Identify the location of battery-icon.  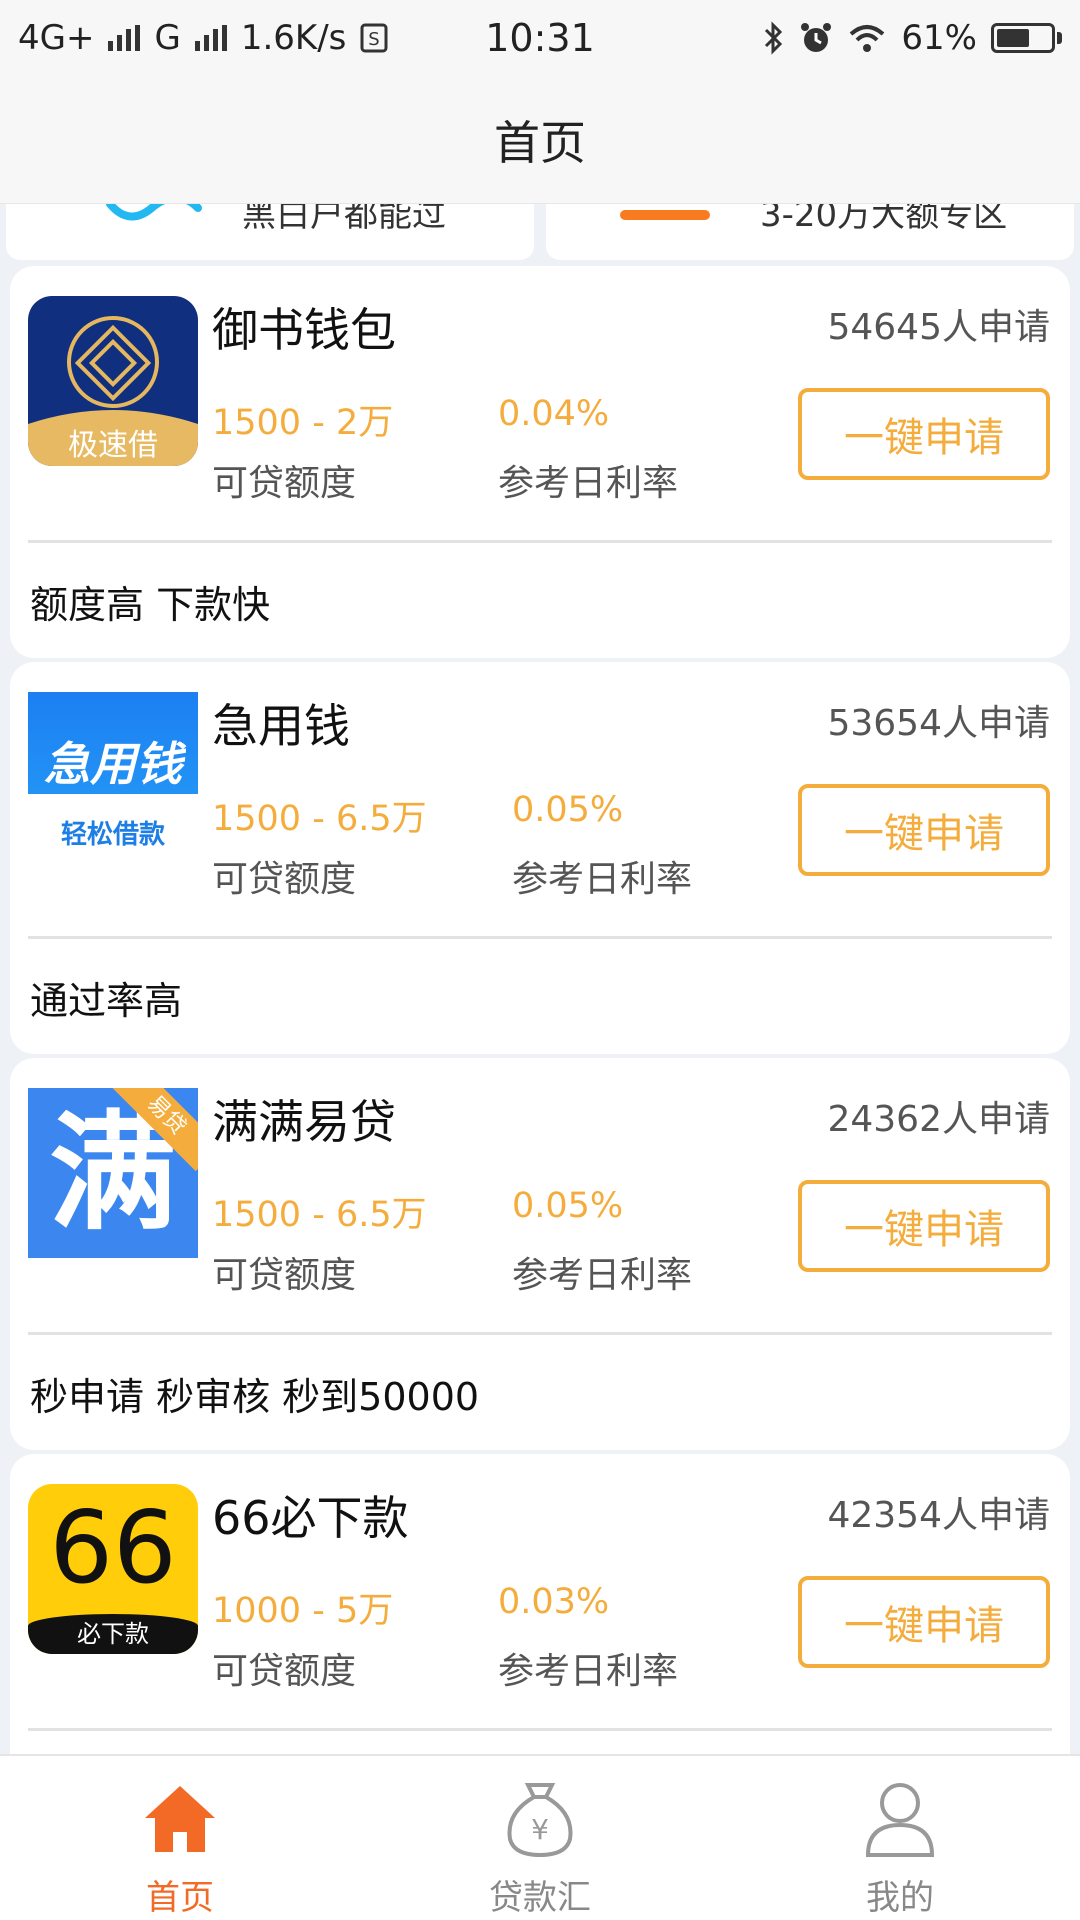
(1026, 38).